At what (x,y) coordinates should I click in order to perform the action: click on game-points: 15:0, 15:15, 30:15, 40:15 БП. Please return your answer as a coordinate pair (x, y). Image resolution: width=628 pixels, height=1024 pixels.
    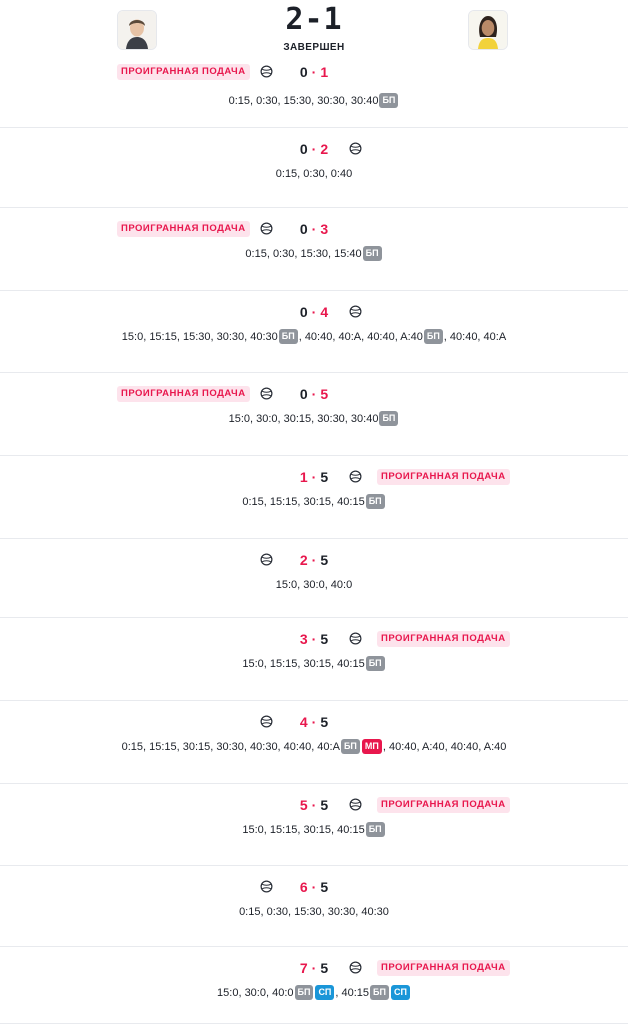
    Looking at the image, I should click on (314, 664).